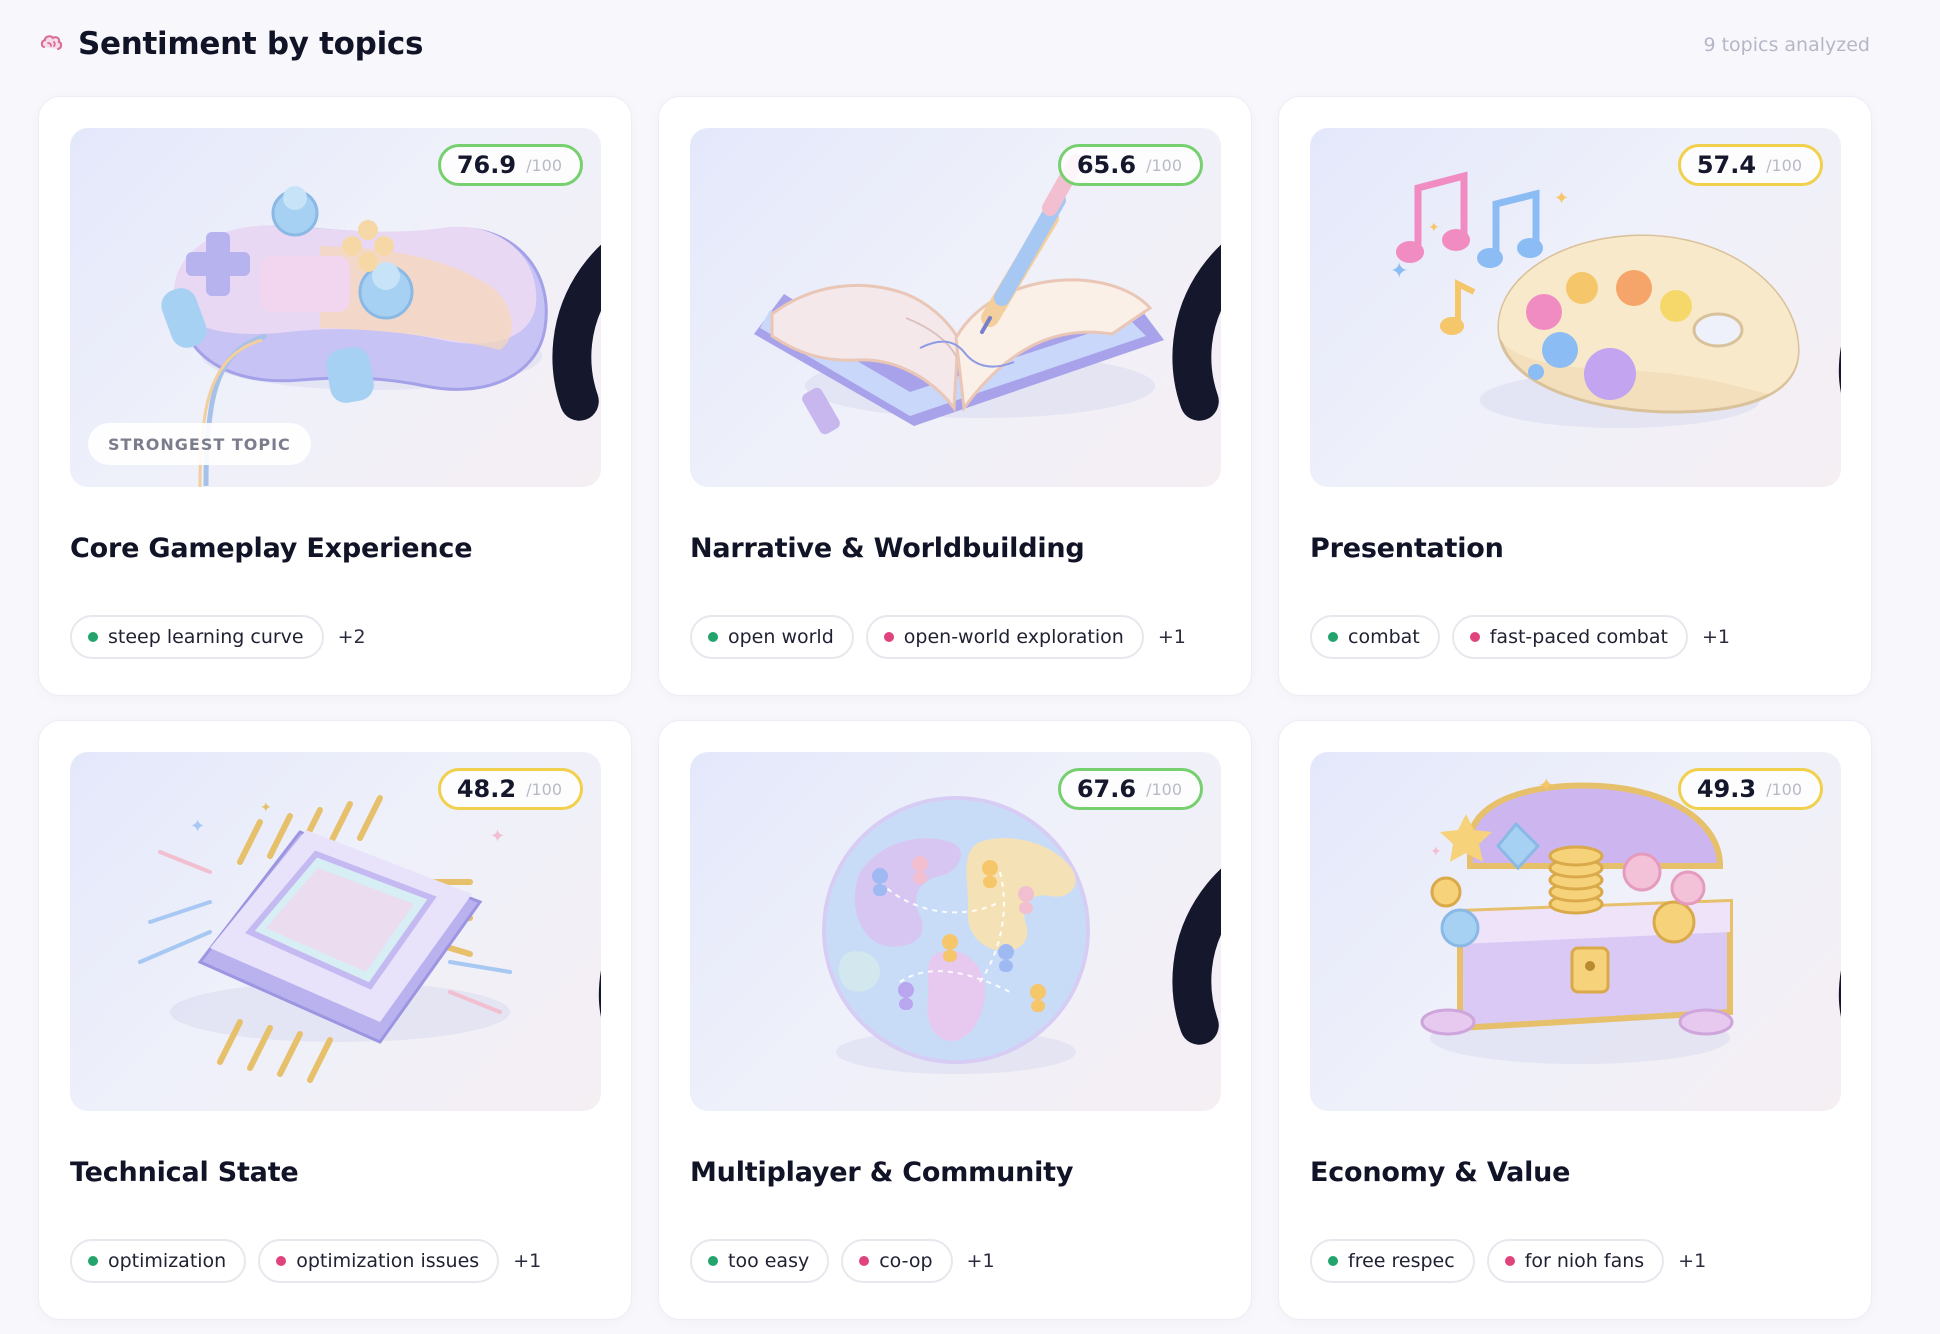  I want to click on game-controller-image: 76.9 /100 STRONGEST TOPIC, so click(335, 307).